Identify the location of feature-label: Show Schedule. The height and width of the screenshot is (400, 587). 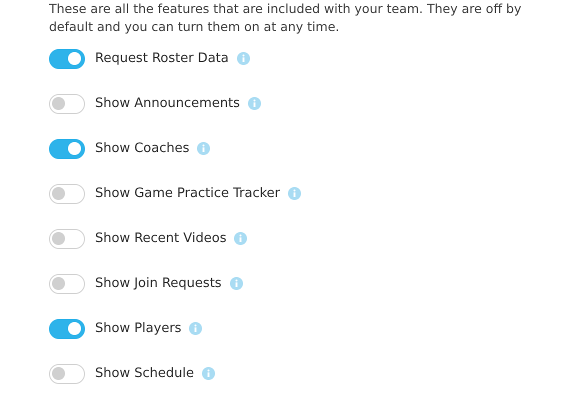
(144, 373).